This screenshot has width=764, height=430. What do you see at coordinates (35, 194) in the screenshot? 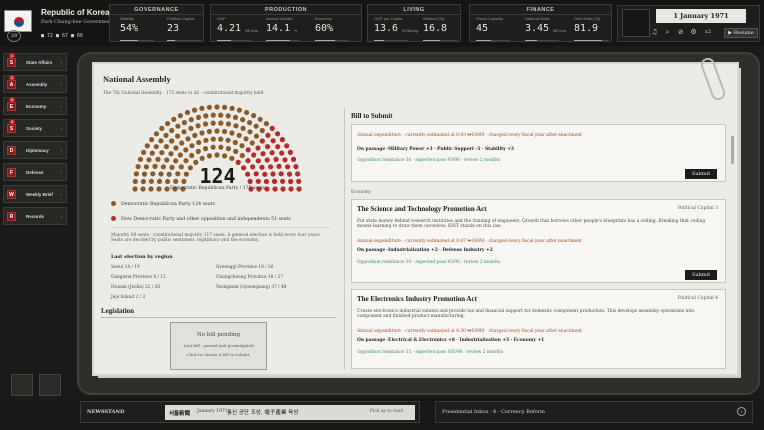
I see `sidebar-item-weekly-brief: W Weekly Brief ›` at bounding box center [35, 194].